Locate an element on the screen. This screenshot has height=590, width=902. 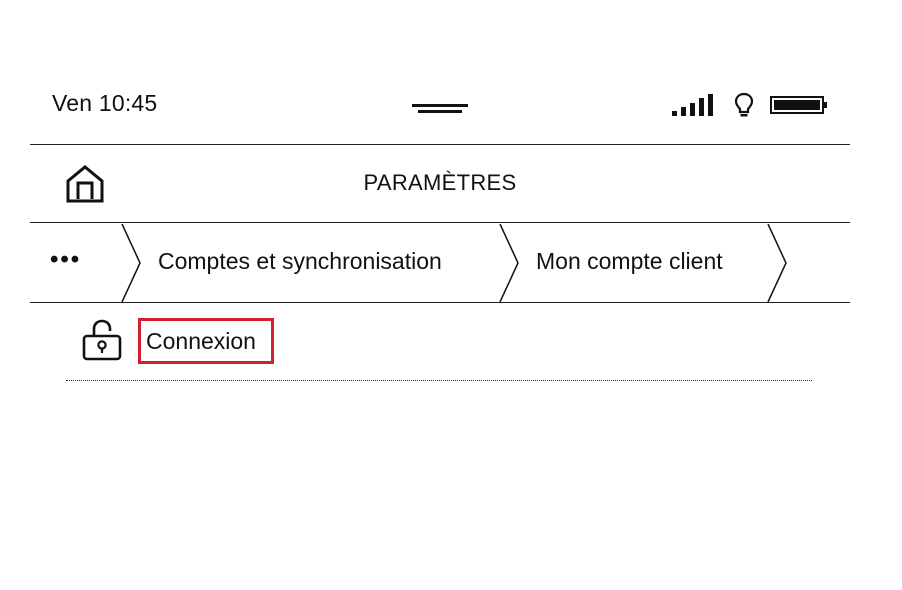
title-bar: PARAMÈTRES is located at coordinates (440, 184).